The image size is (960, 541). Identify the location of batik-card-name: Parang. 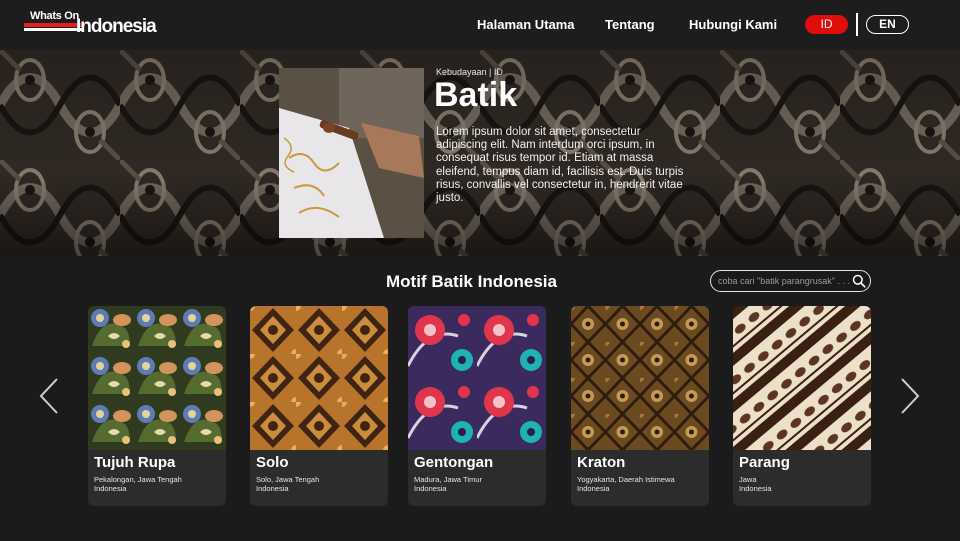
(764, 462).